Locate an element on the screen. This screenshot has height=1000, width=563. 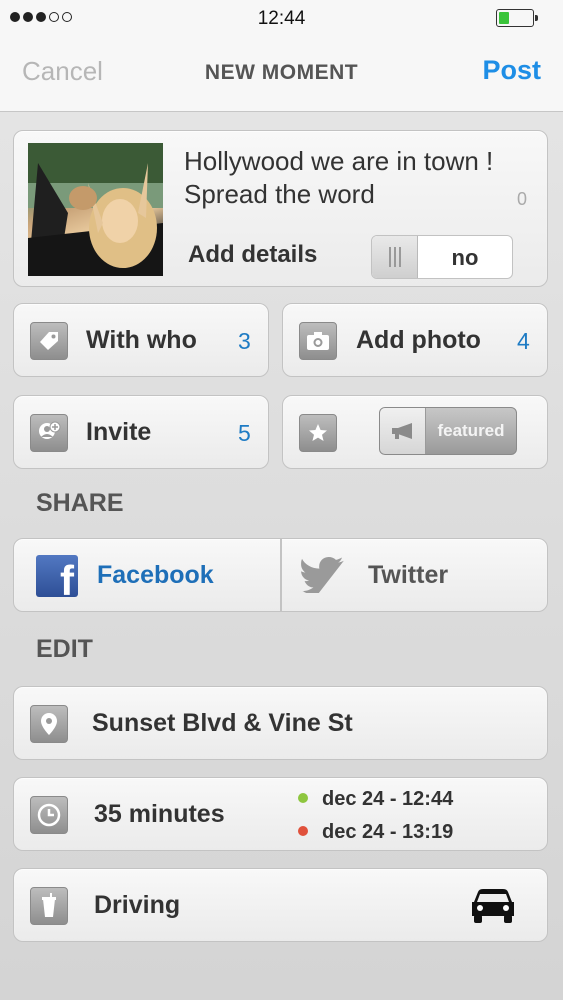
with-who-count: 3 is located at coordinates (244, 341).